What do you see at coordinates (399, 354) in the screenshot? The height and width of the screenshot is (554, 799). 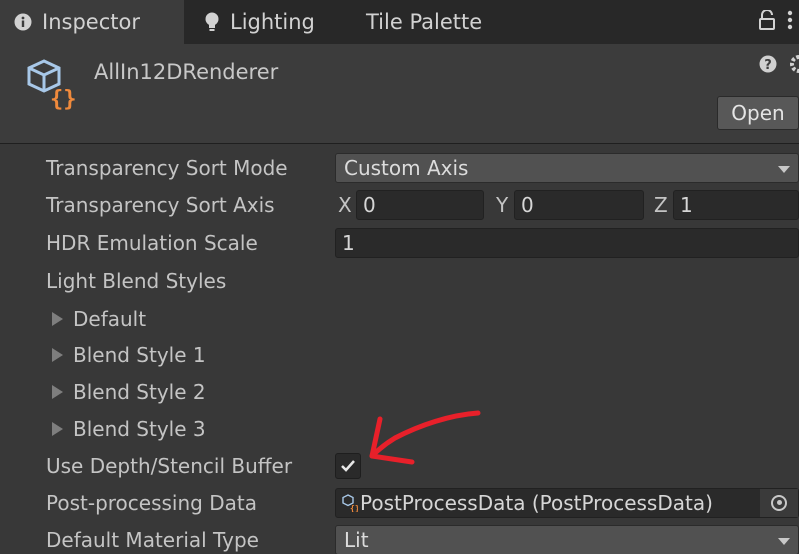 I see `foldout-blend-style-1: Blend Style 1` at bounding box center [399, 354].